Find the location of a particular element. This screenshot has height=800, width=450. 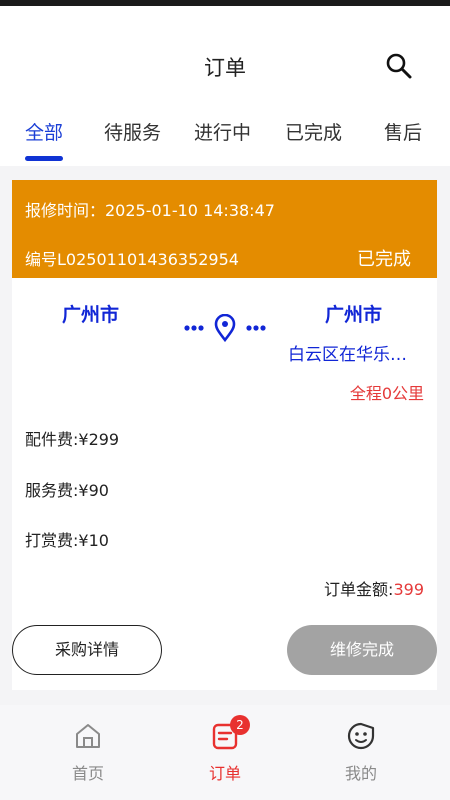

search-button is located at coordinates (399, 66).